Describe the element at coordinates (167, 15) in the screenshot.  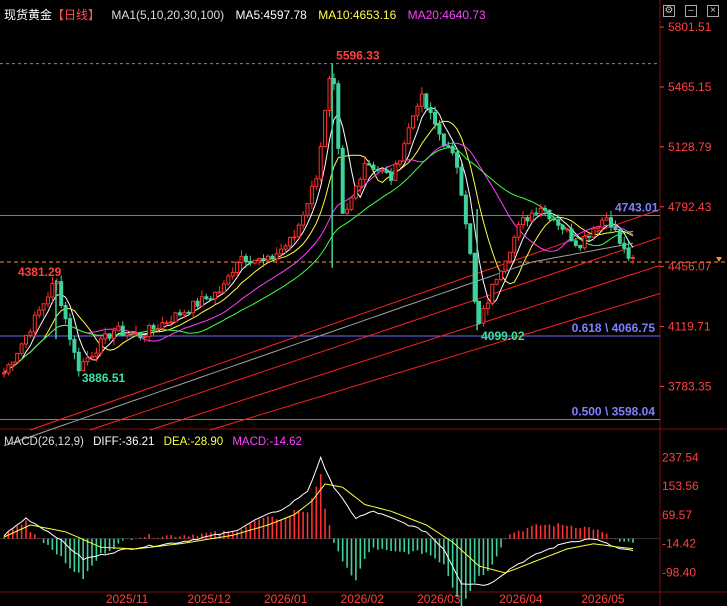
I see `ma-config-label: MA1(5,10,20,30,100)` at that location.